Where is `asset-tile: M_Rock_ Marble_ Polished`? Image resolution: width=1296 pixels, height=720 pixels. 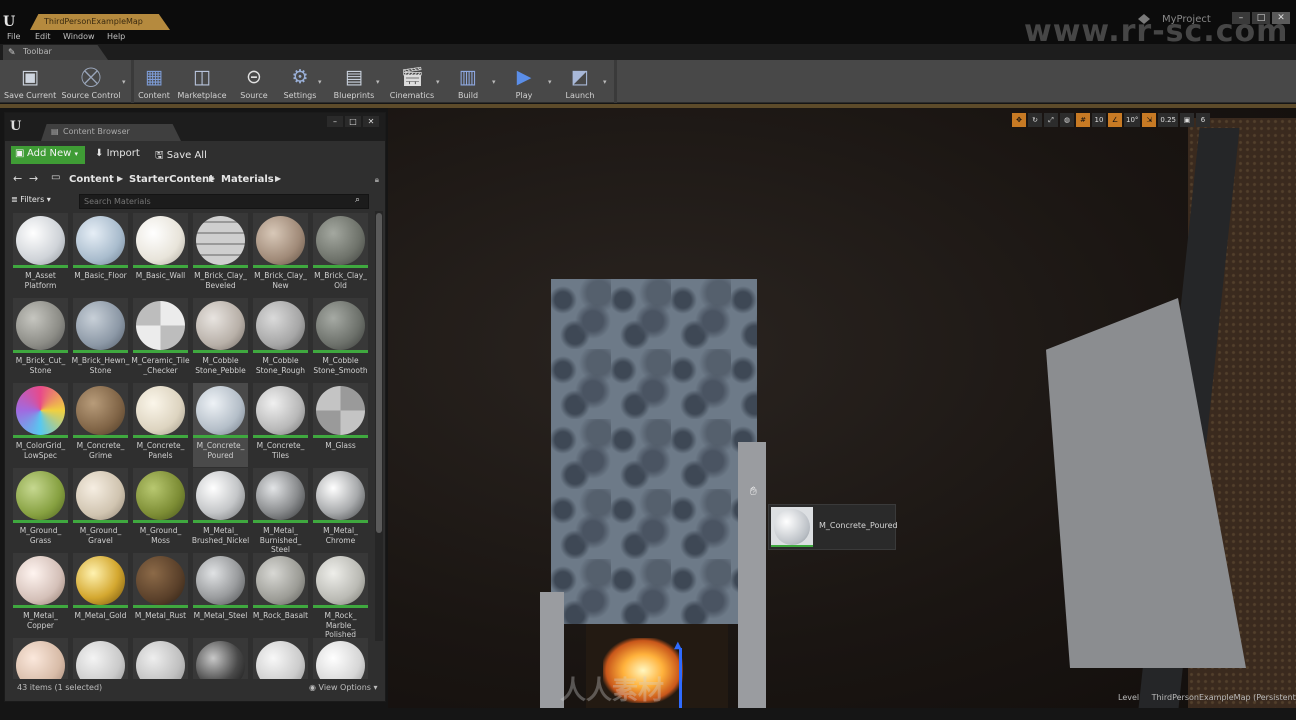 asset-tile: M_Rock_ Marble_ Polished is located at coordinates (340, 596).